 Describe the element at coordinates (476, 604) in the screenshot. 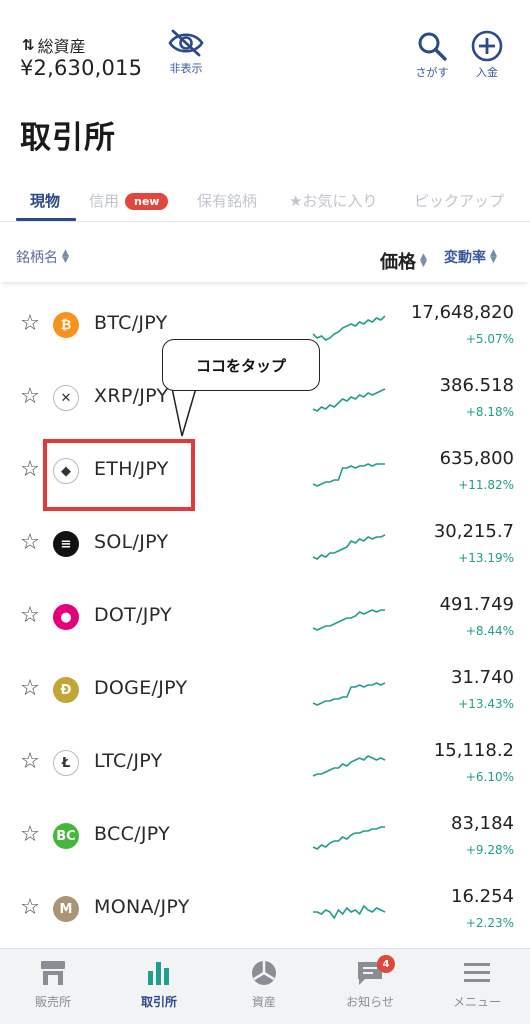

I see `pair-price: 491.749` at that location.